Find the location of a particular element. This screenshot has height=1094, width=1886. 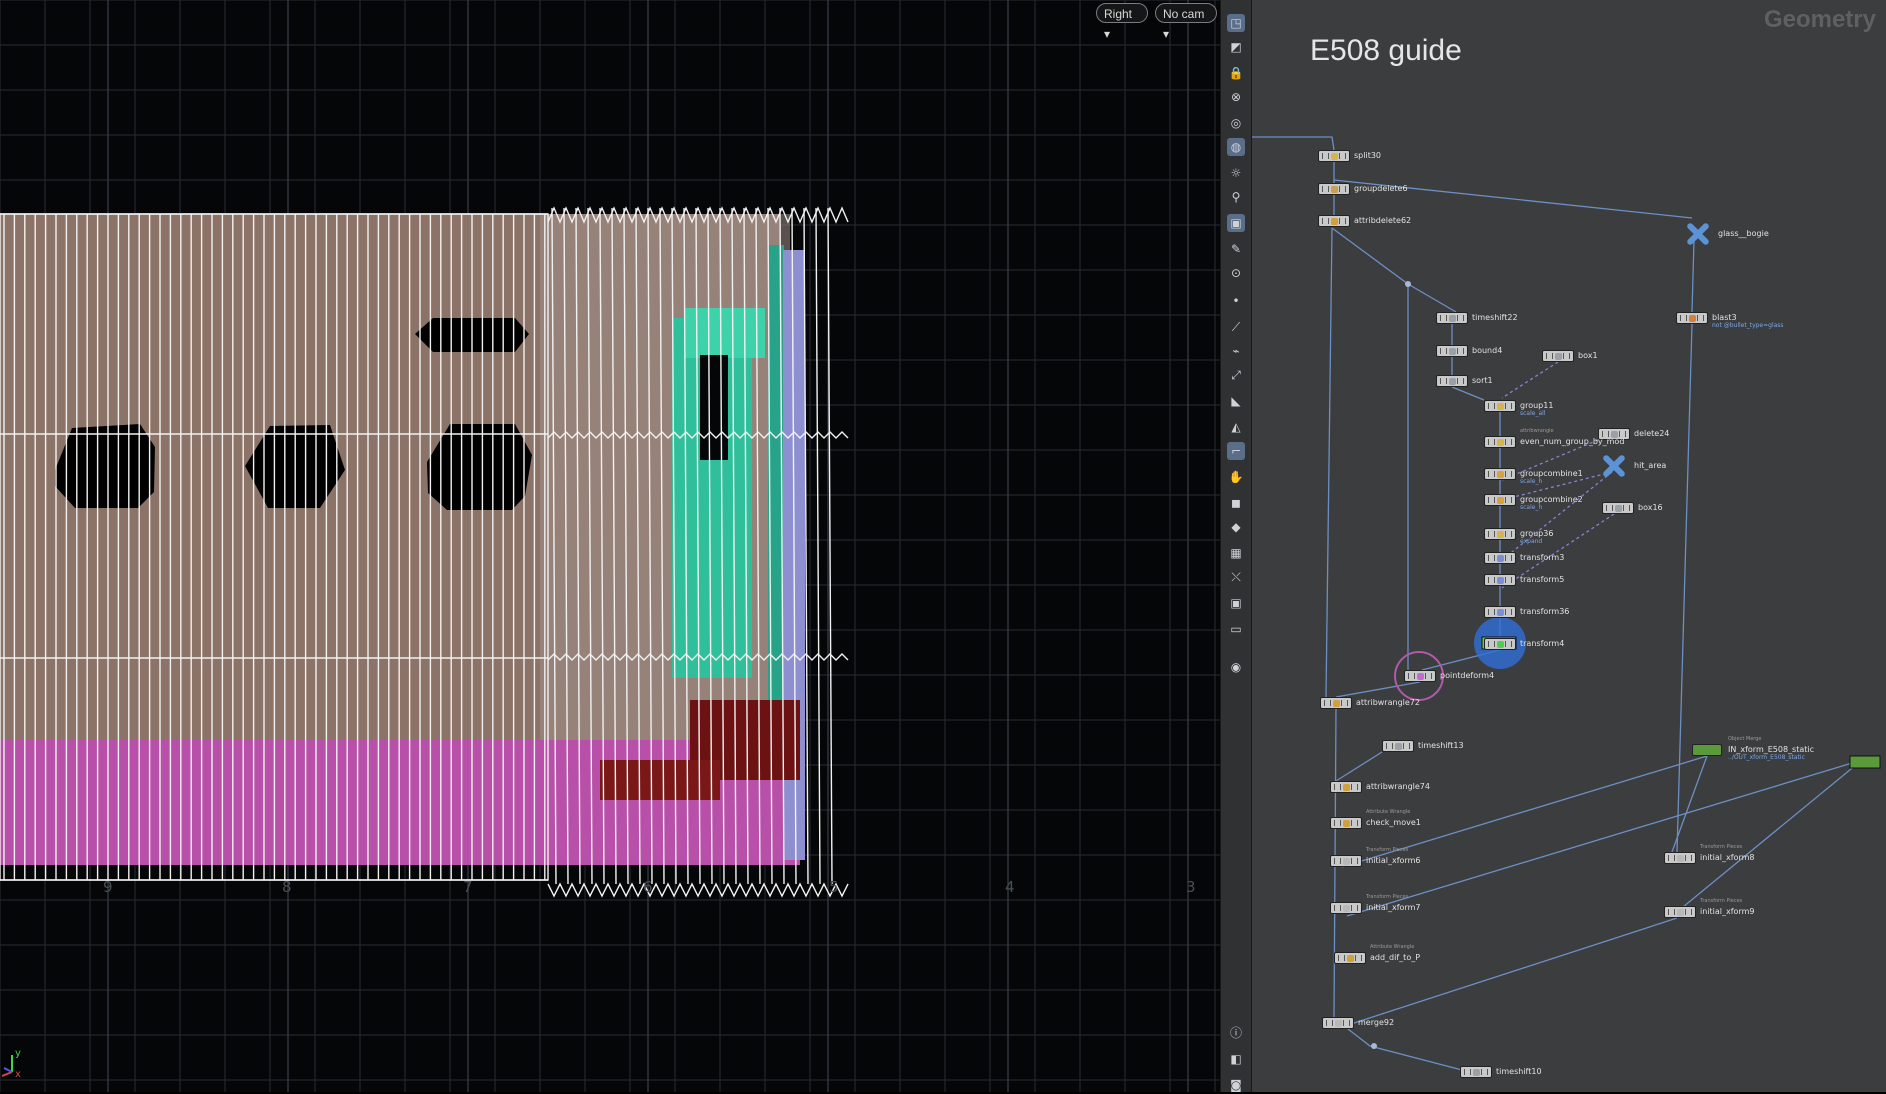

grab-icon: ⤬ is located at coordinates (1236, 577).